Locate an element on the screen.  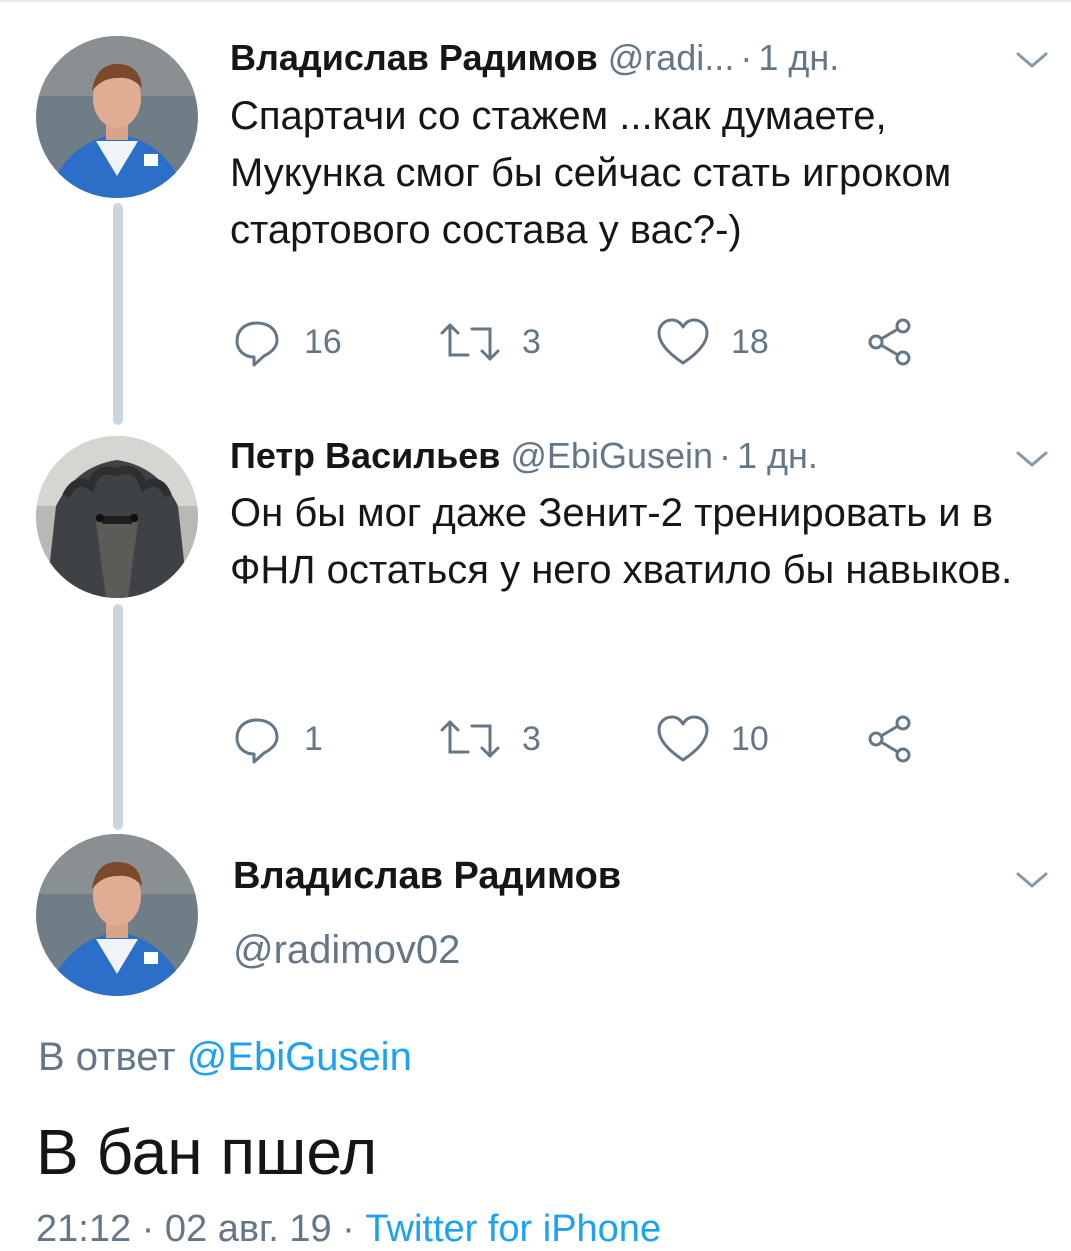
like-button: 10 is located at coordinates (712, 739).